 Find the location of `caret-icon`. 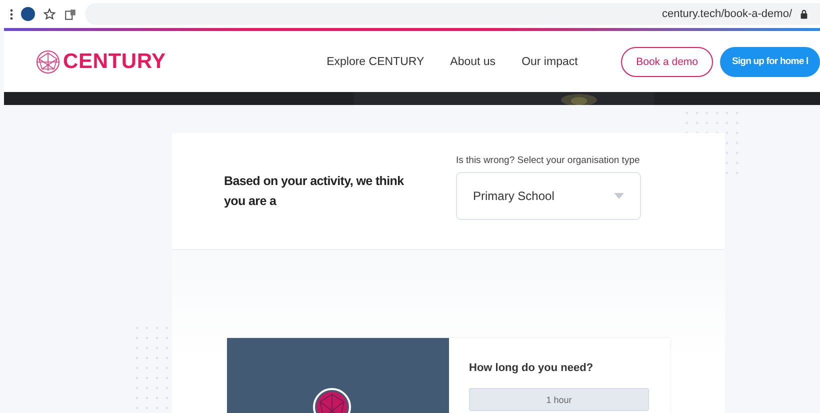

caret-icon is located at coordinates (619, 195).